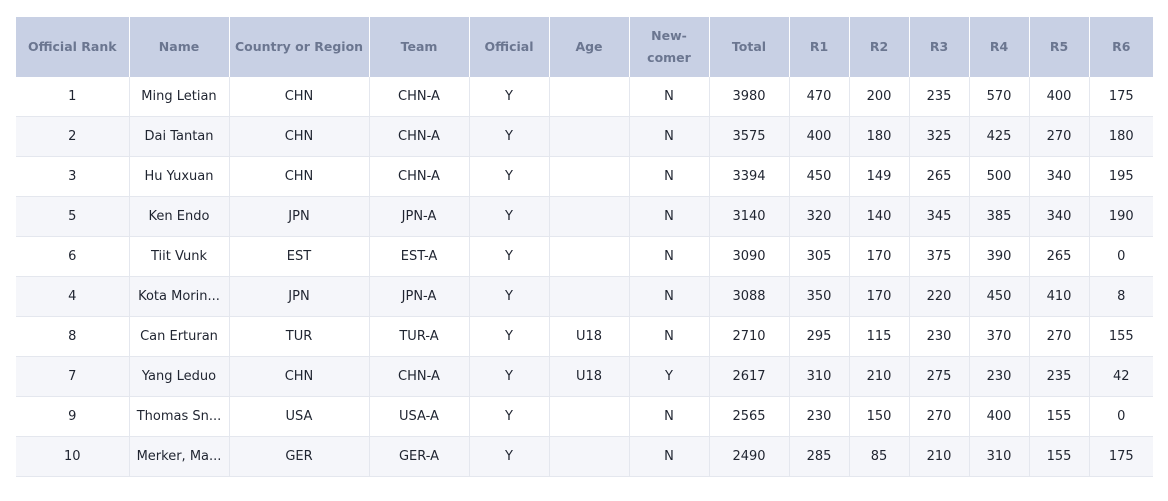  Describe the element at coordinates (1121, 456) in the screenshot. I see `cell-r6: 175` at that location.